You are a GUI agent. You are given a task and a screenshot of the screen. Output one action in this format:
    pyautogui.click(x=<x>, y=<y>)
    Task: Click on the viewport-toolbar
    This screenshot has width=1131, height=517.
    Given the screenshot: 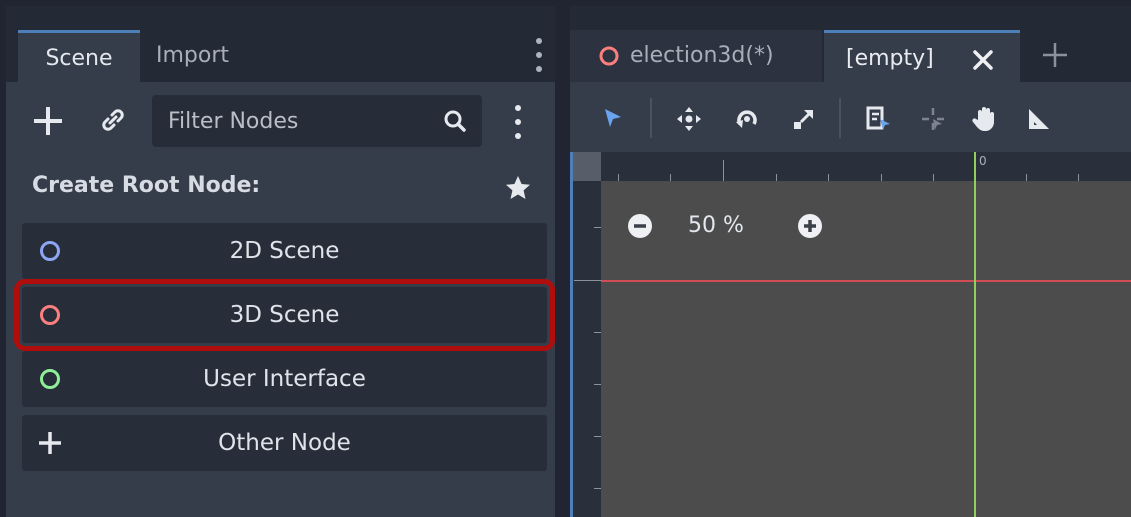 What is the action you would take?
    pyautogui.click(x=850, y=117)
    